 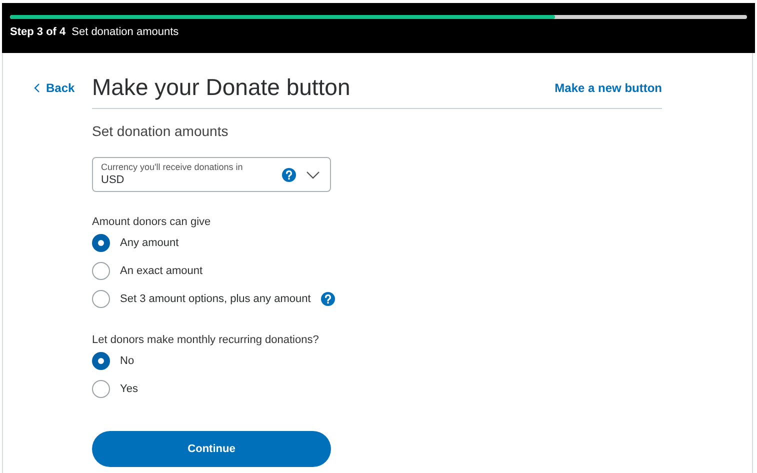 What do you see at coordinates (161, 271) in the screenshot?
I see `radio-label: An exact amount` at bounding box center [161, 271].